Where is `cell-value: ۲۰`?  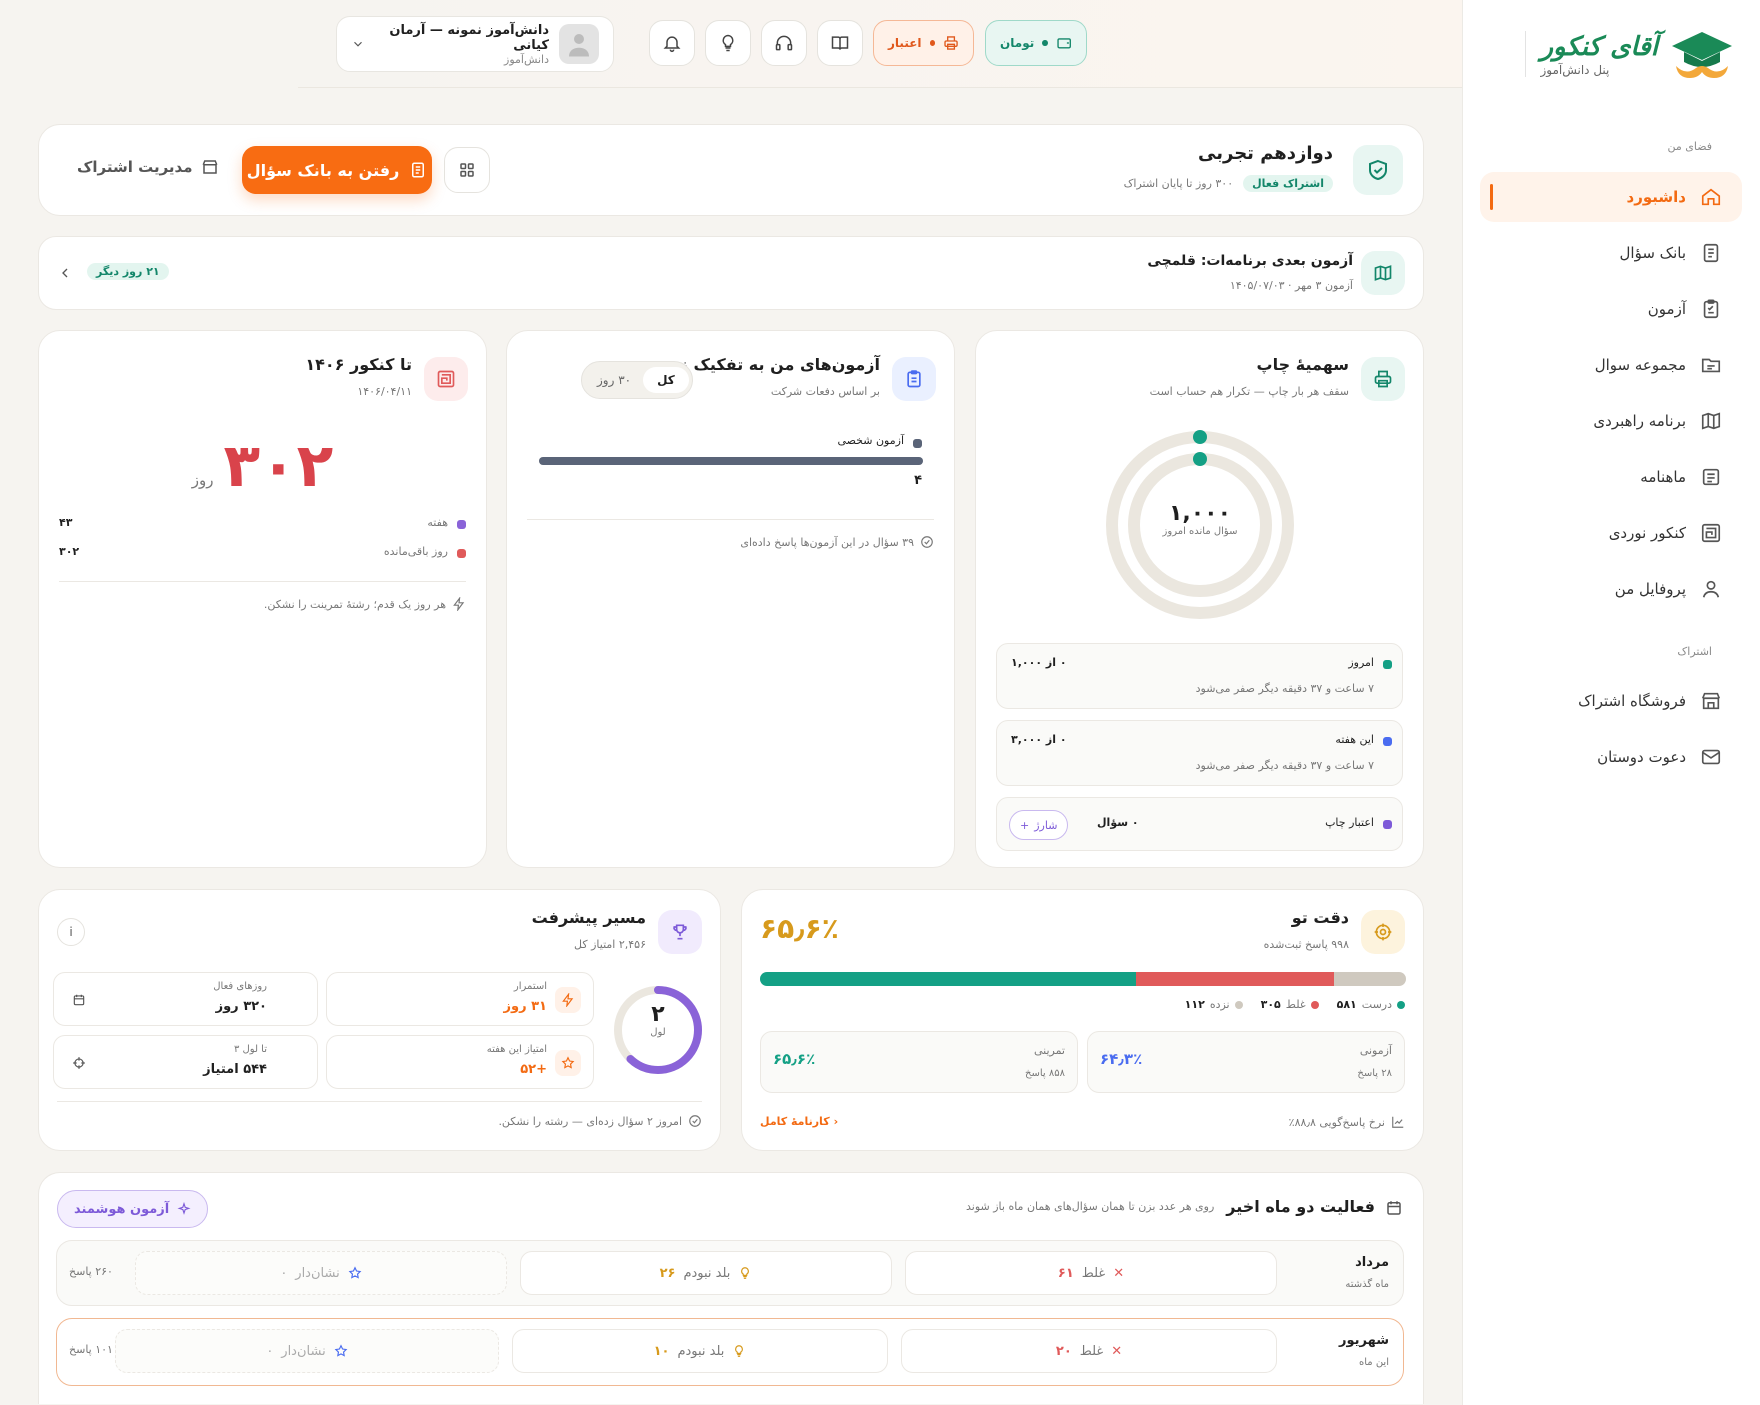 cell-value: ۲۰ is located at coordinates (1063, 1351).